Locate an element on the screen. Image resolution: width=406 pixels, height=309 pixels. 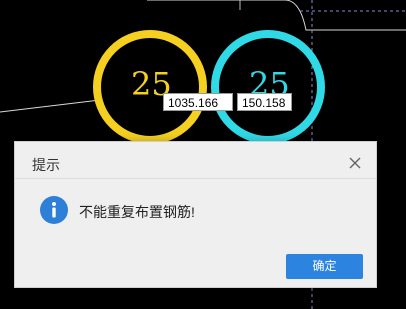
dialog-divider is located at coordinates (195, 178).